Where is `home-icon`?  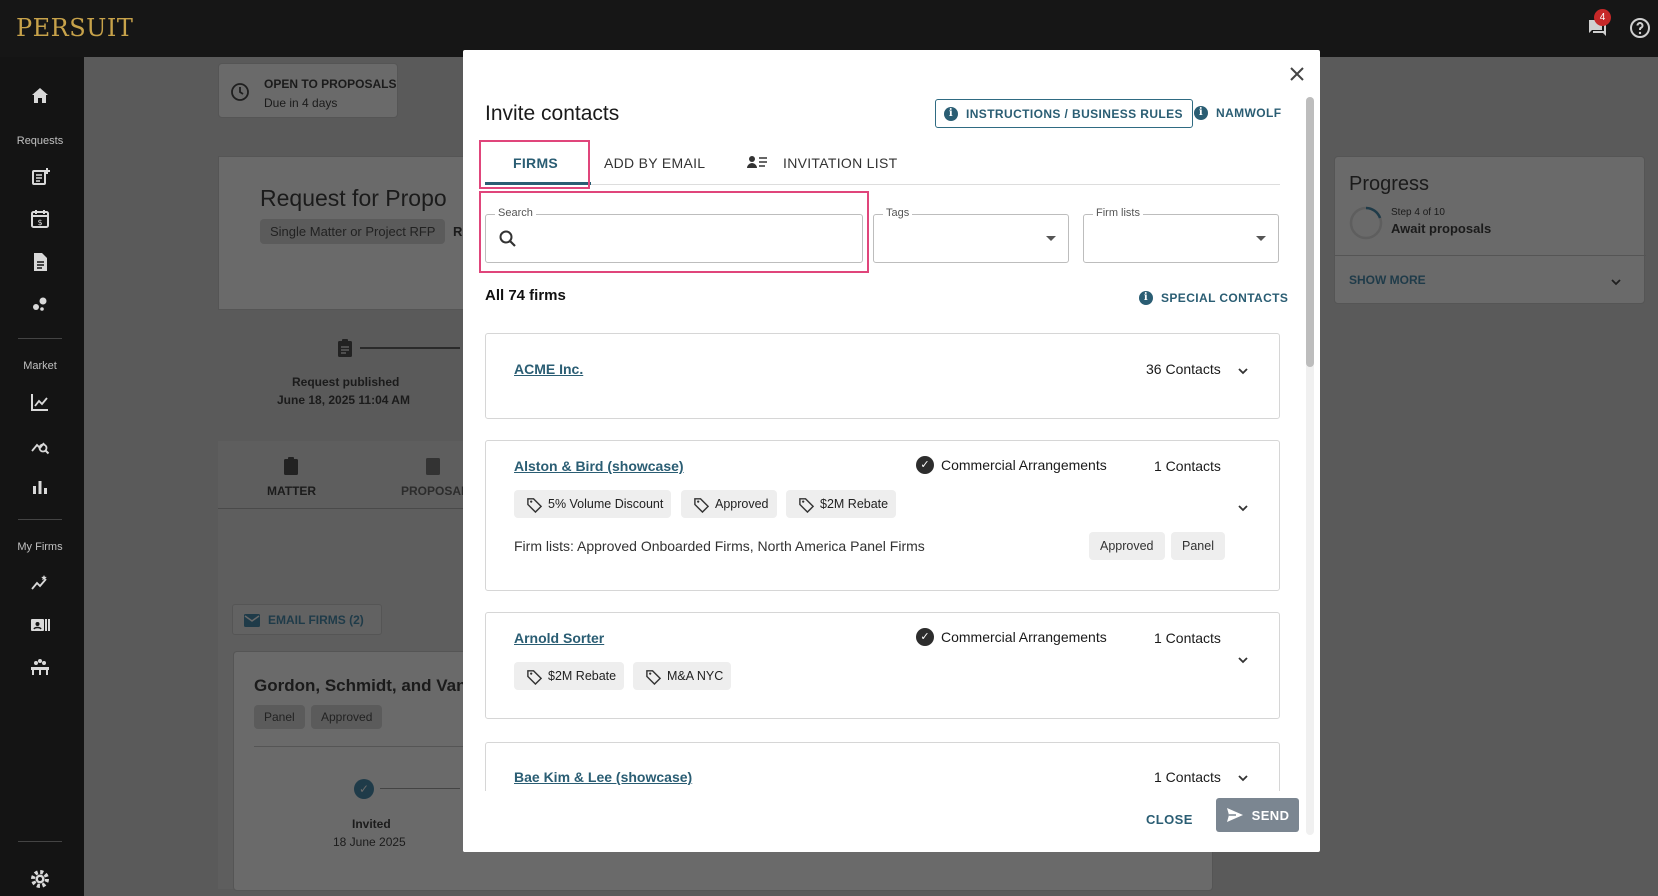
home-icon is located at coordinates (40, 96).